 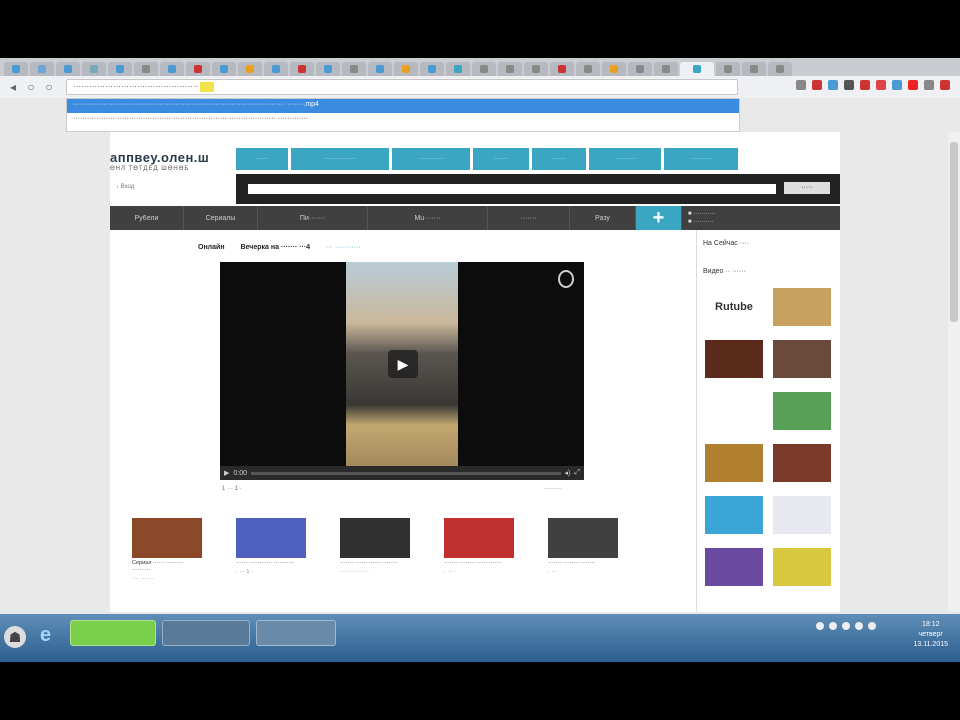 I want to click on related-video-caption: ········ ······ ······· ········, so click(x=375, y=563).